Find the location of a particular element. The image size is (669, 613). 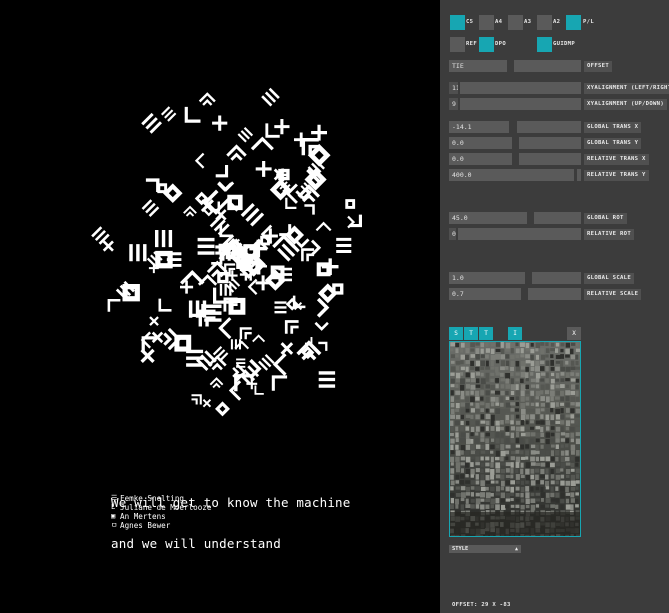

format-toggle-c5 is located at coordinates (457, 22).